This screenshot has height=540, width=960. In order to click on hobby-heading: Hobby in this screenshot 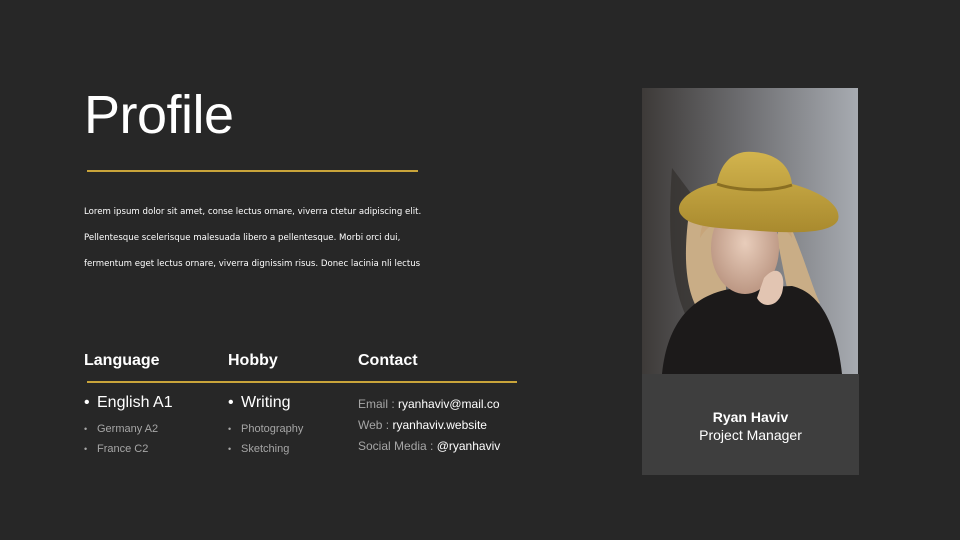, I will do `click(253, 360)`.